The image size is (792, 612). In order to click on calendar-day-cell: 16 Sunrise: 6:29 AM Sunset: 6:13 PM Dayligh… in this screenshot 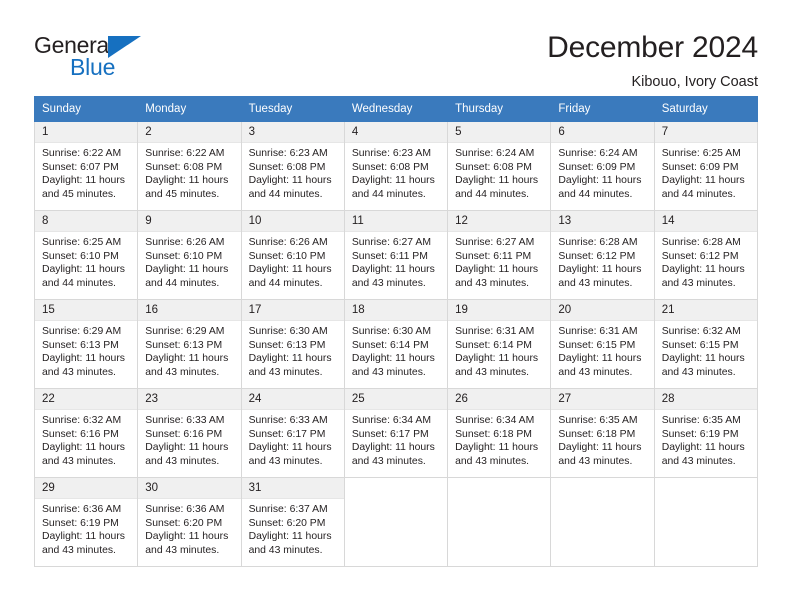, I will do `click(189, 344)`.